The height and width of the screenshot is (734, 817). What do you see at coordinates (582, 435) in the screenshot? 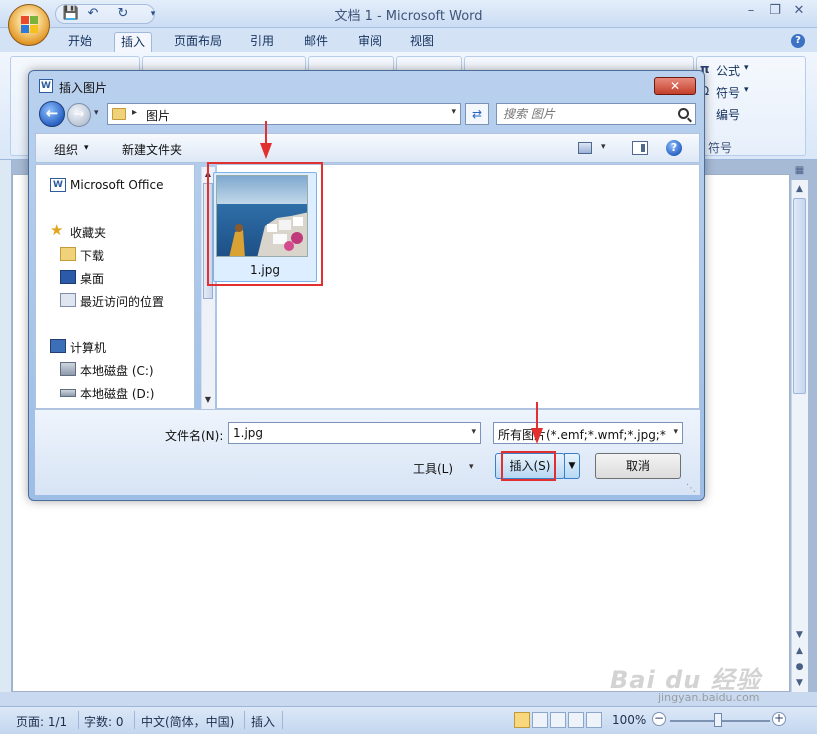
I see `file-type-value: 所有图片(*.emf;*.wmf;*.jpg;*.jp` at bounding box center [582, 435].